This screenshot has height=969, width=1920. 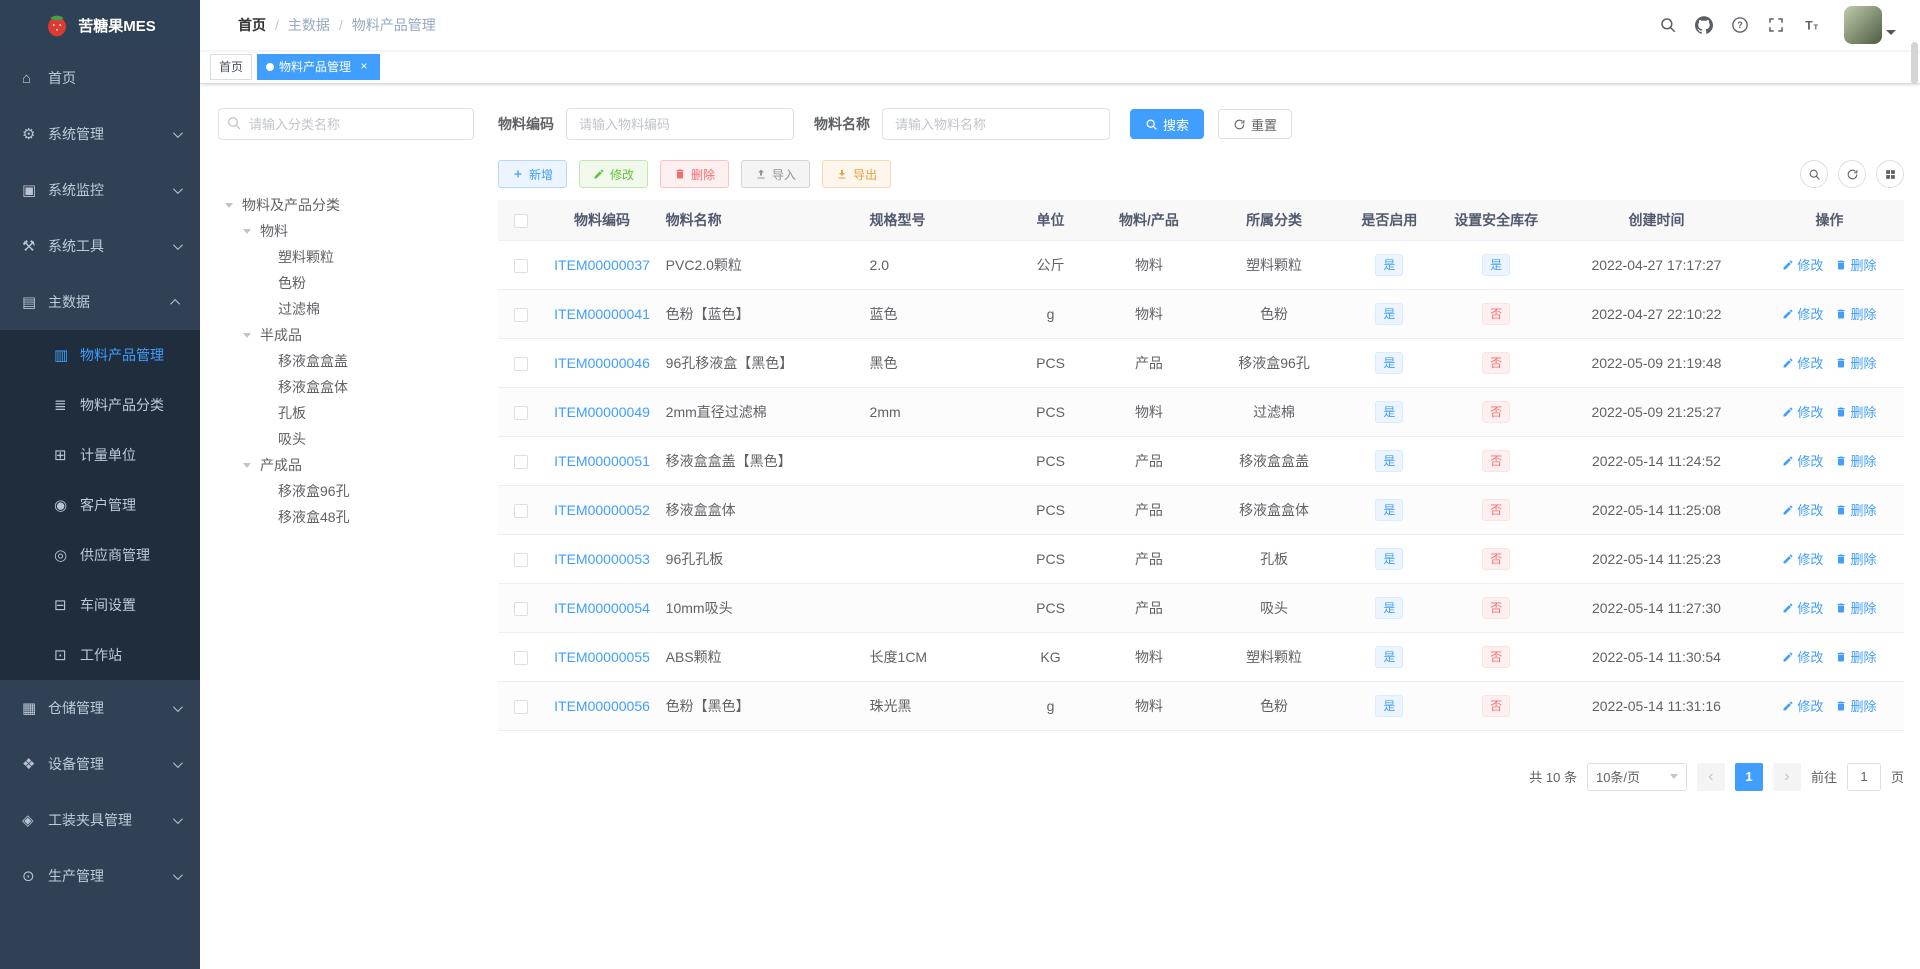 I want to click on search-button: 搜索, so click(x=1167, y=124).